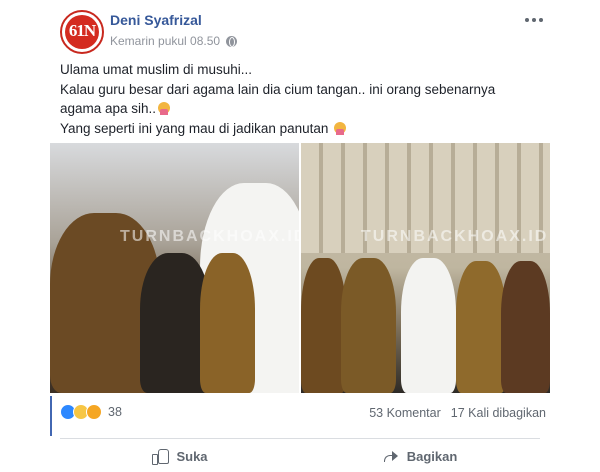 Image resolution: width=600 pixels, height=472 pixels. Describe the element at coordinates (192, 456) in the screenshot. I see `like-label: Suka` at that location.